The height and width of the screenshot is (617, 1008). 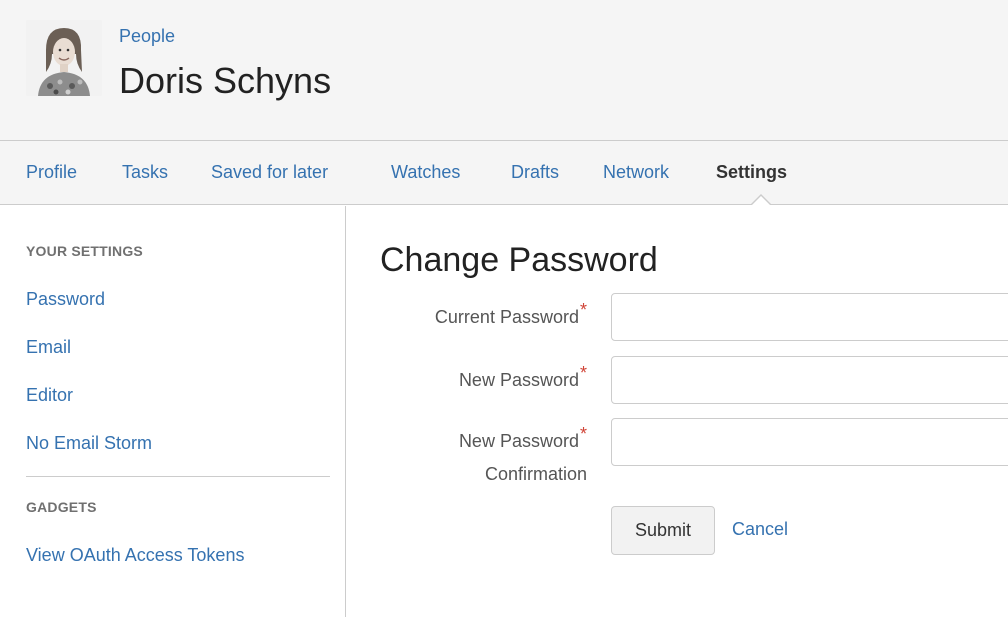 I want to click on tab-tasks: Tasks, so click(x=145, y=172).